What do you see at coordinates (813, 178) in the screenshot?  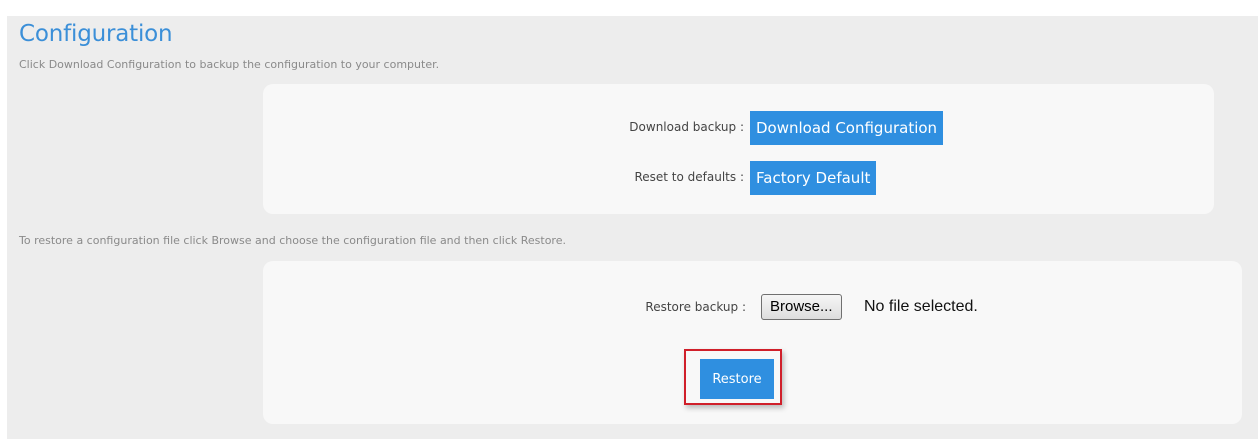 I see `factory-default-button: Factory Default` at bounding box center [813, 178].